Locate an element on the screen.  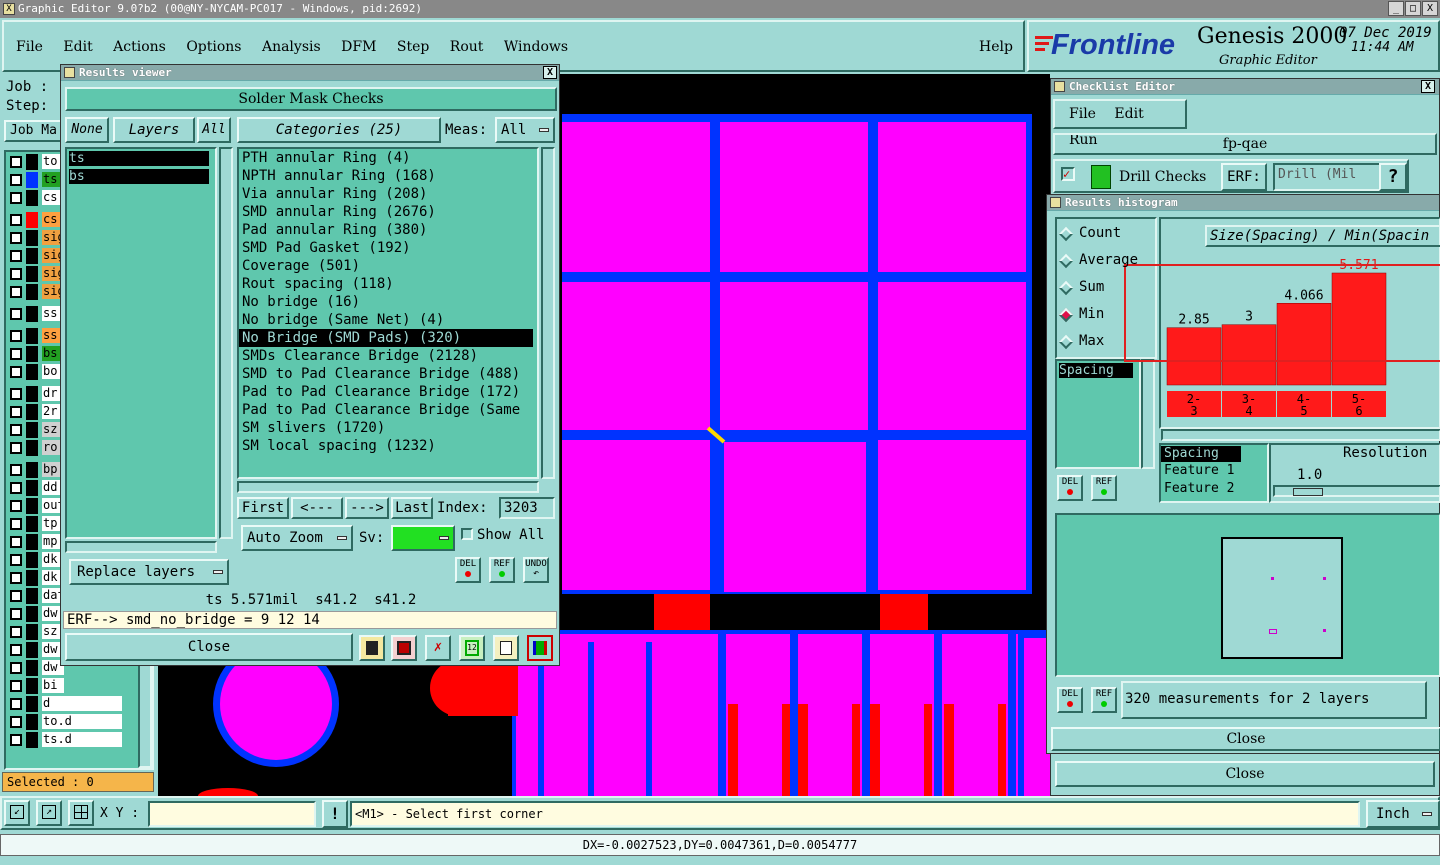
field-list-vscroll is located at coordinates (1148, 414).